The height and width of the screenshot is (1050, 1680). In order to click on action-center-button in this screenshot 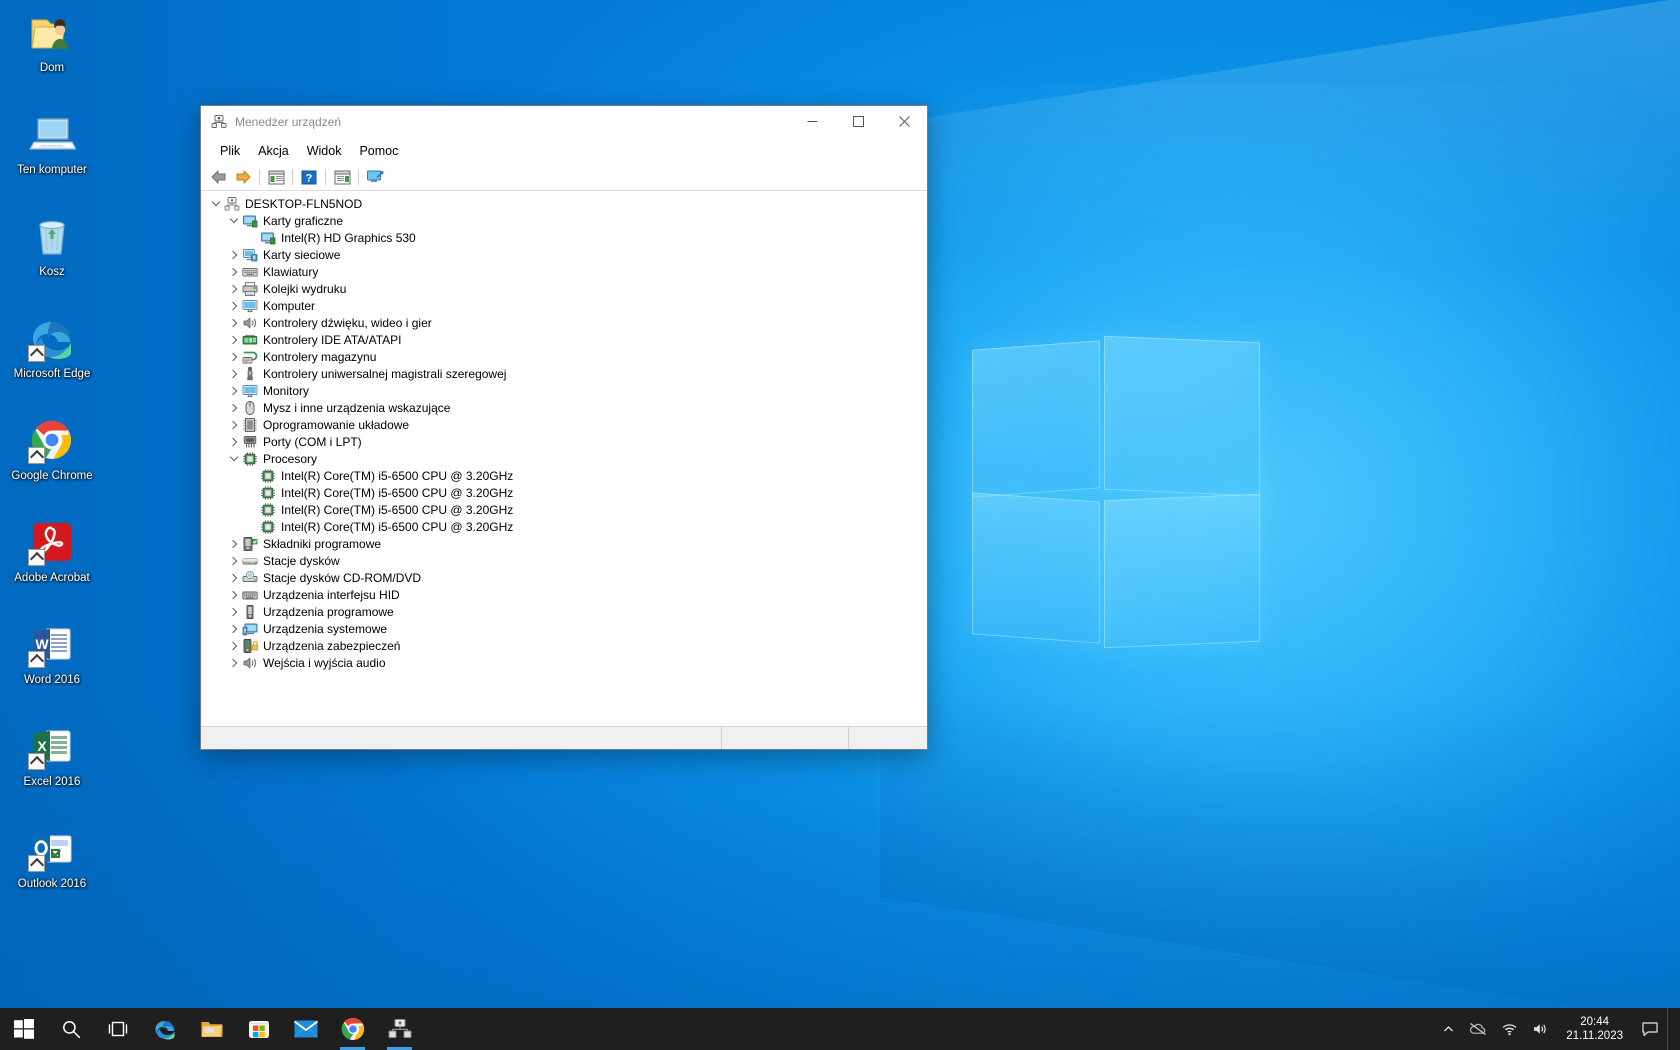, I will do `click(1650, 1029)`.